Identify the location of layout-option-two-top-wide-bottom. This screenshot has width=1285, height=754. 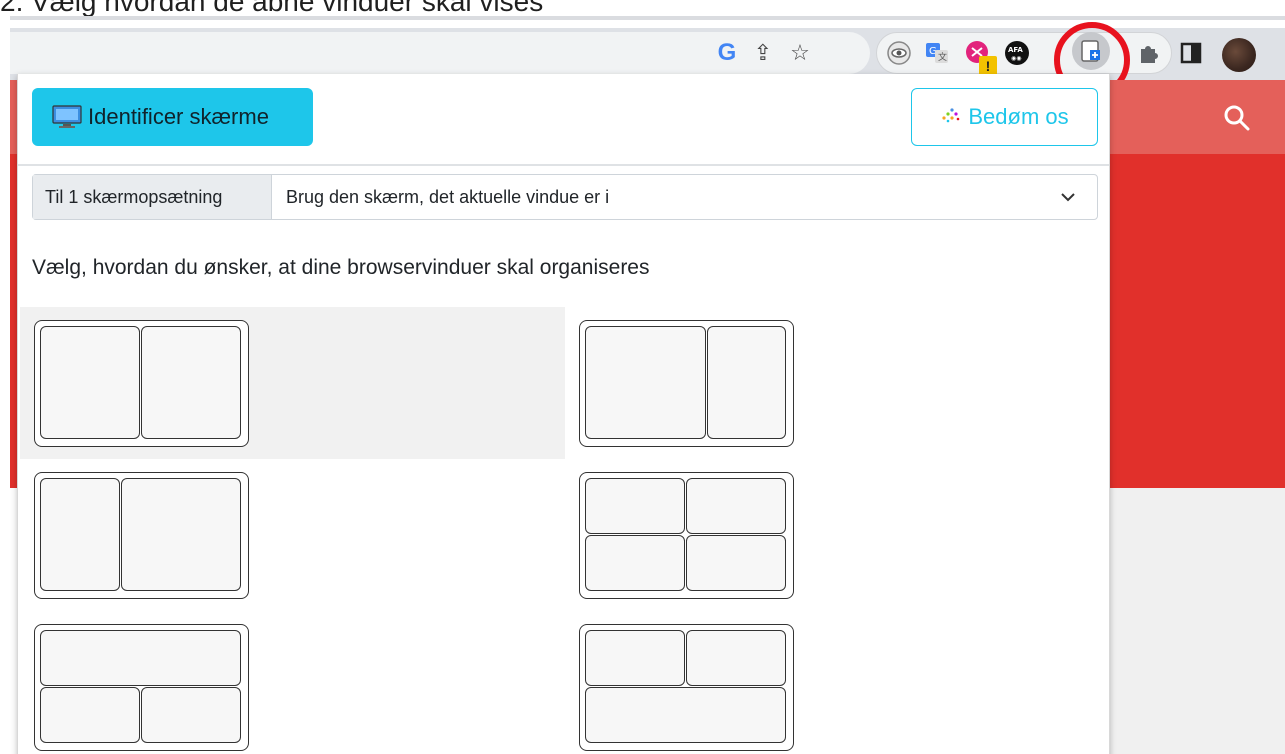
(837, 682).